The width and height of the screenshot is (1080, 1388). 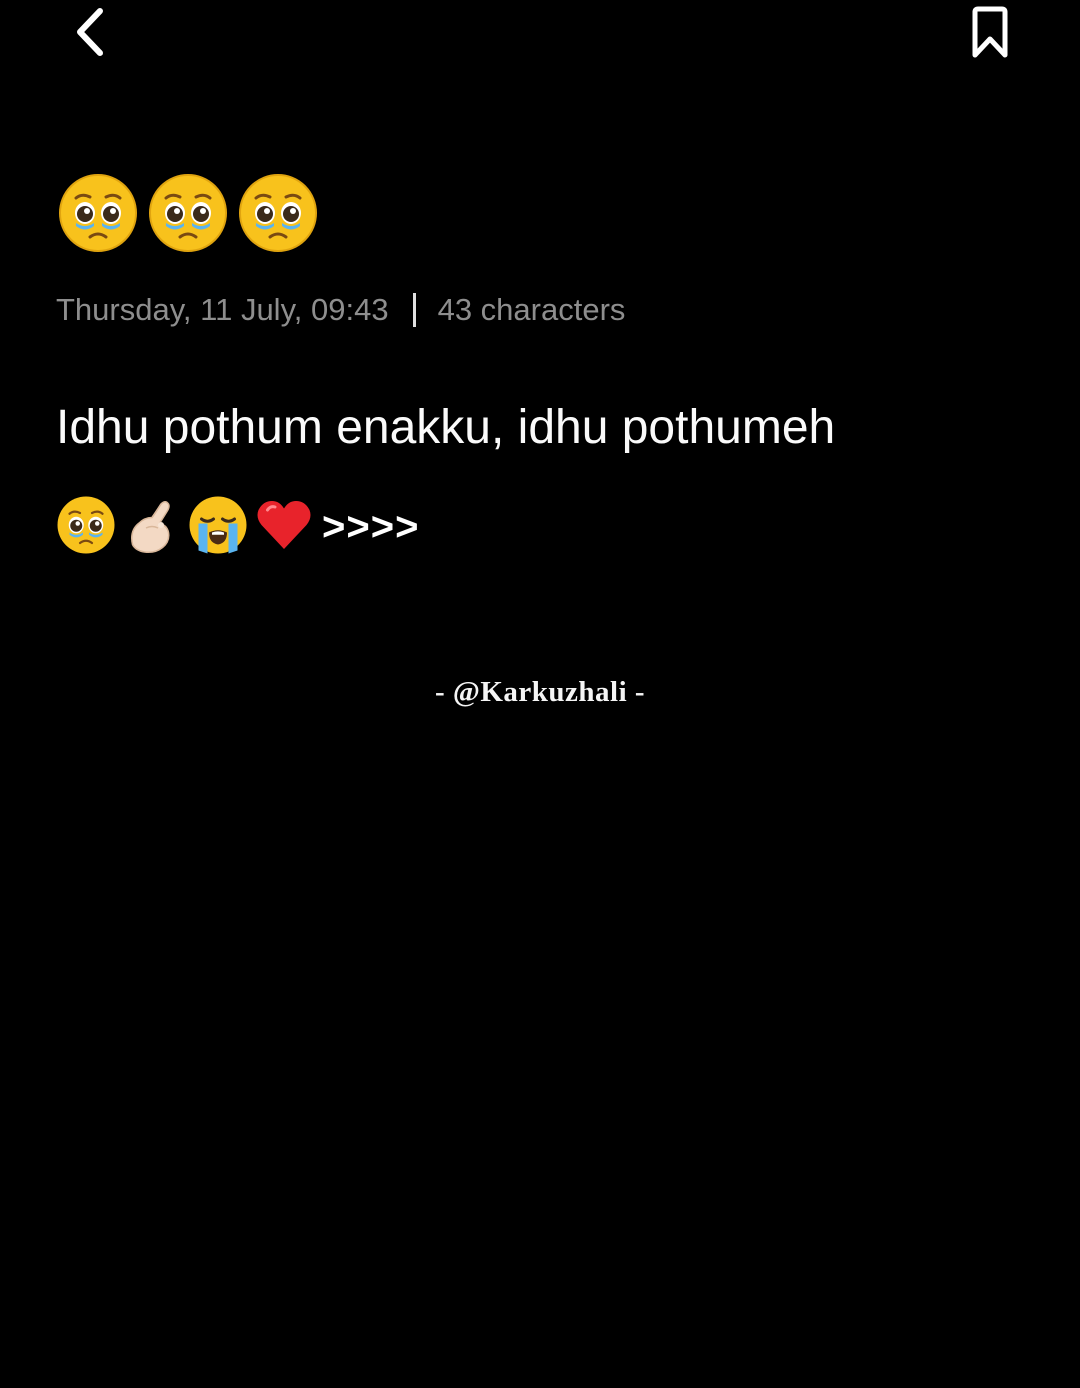 What do you see at coordinates (414, 310) in the screenshot?
I see `meta-divider` at bounding box center [414, 310].